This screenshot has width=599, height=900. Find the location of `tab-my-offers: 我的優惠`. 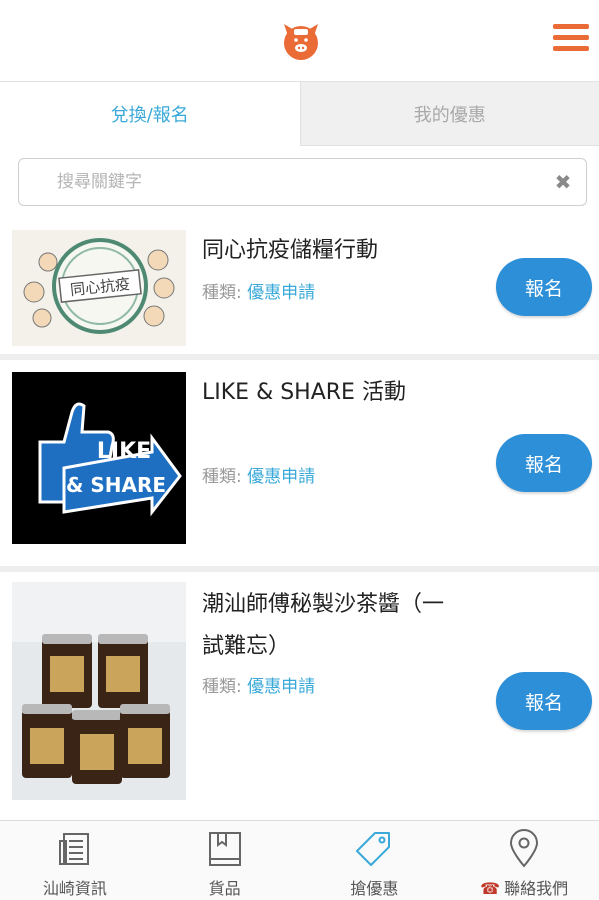

tab-my-offers: 我的優惠 is located at coordinates (449, 114).